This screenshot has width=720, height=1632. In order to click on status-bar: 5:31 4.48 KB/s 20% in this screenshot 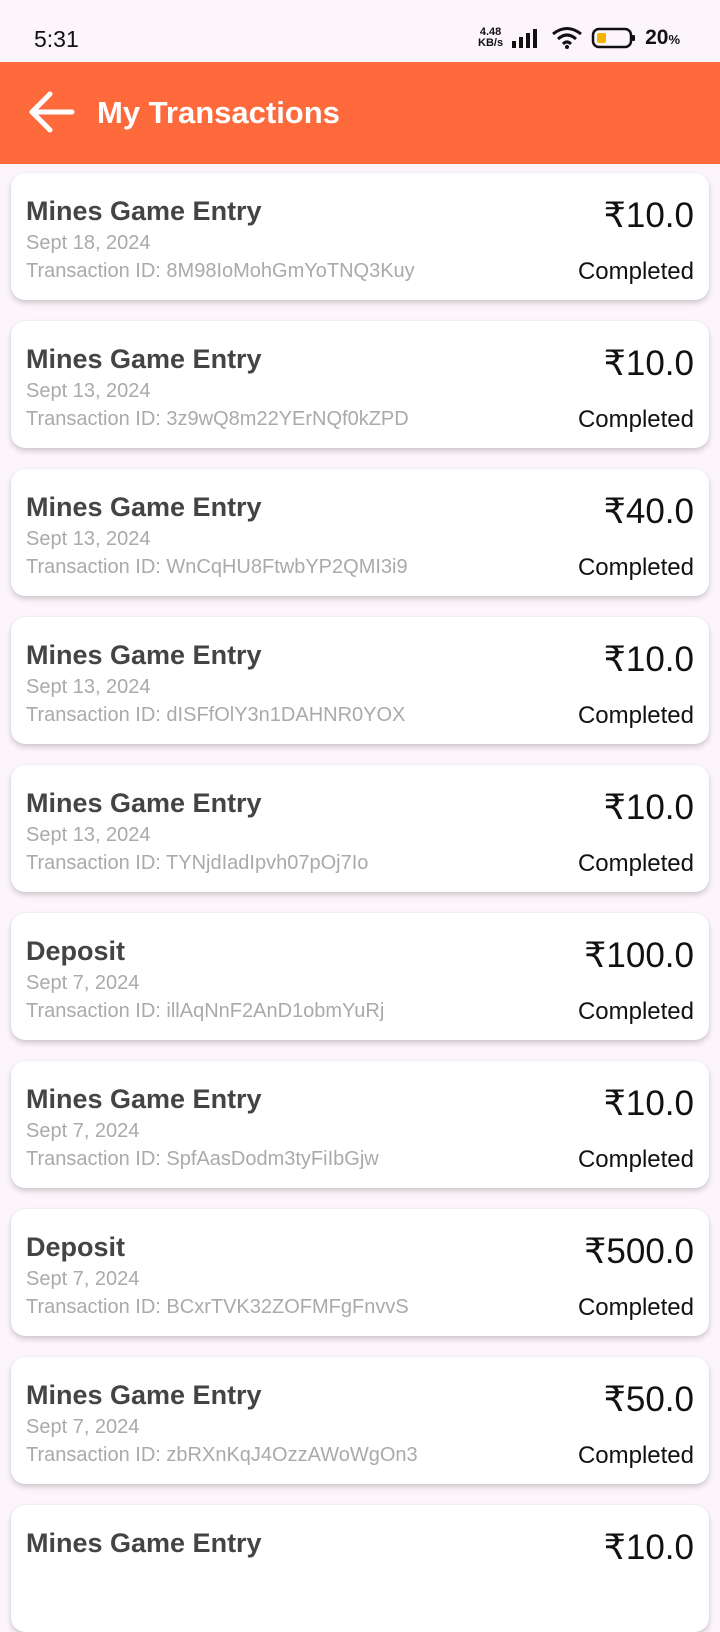, I will do `click(360, 31)`.